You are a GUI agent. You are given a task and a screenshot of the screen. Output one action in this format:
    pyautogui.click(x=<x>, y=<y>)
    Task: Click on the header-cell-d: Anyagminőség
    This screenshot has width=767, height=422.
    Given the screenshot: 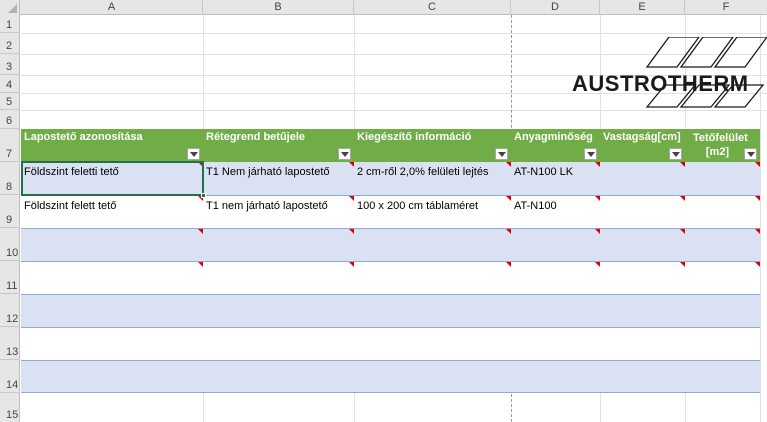 What is the action you would take?
    pyautogui.click(x=555, y=145)
    